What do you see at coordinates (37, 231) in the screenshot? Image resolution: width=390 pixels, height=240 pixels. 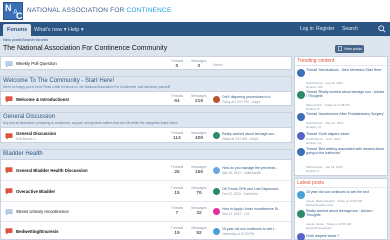 I see `node-title: Bedwetting/Enuresis` at bounding box center [37, 231].